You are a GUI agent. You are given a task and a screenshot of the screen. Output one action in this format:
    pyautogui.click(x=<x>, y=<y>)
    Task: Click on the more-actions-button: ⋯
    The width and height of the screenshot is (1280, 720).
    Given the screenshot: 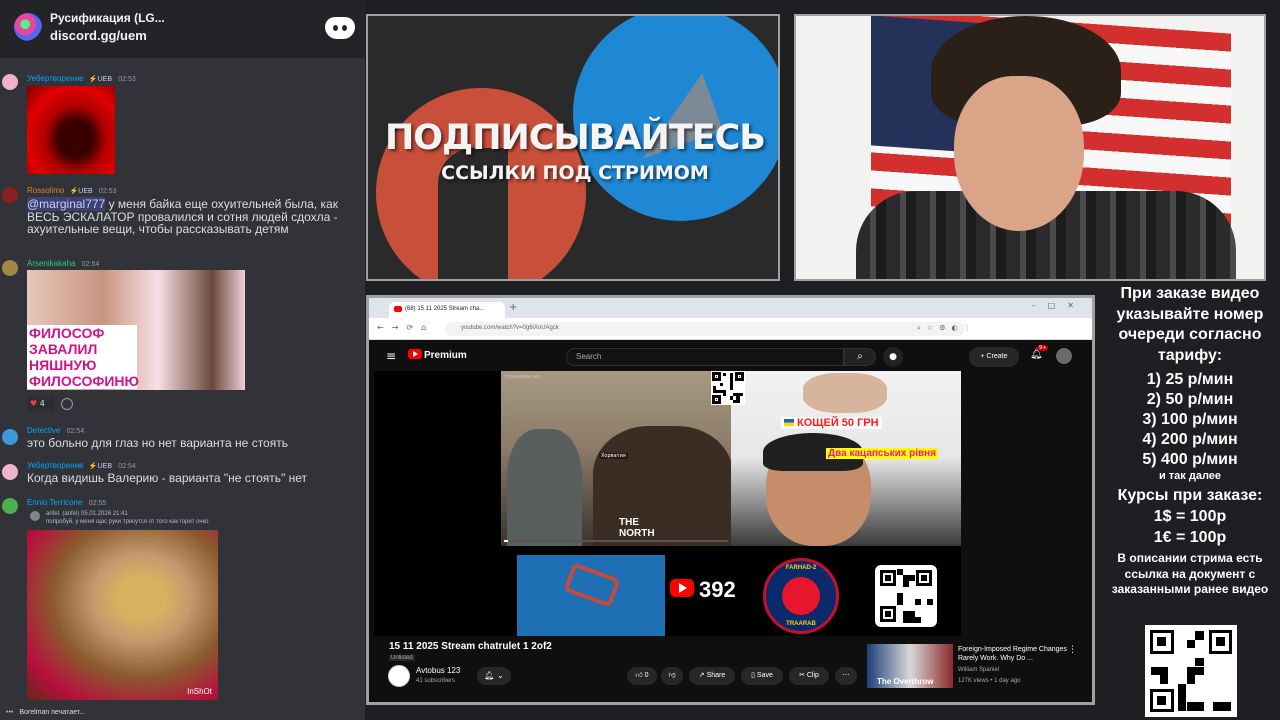 What is the action you would take?
    pyautogui.click(x=846, y=676)
    